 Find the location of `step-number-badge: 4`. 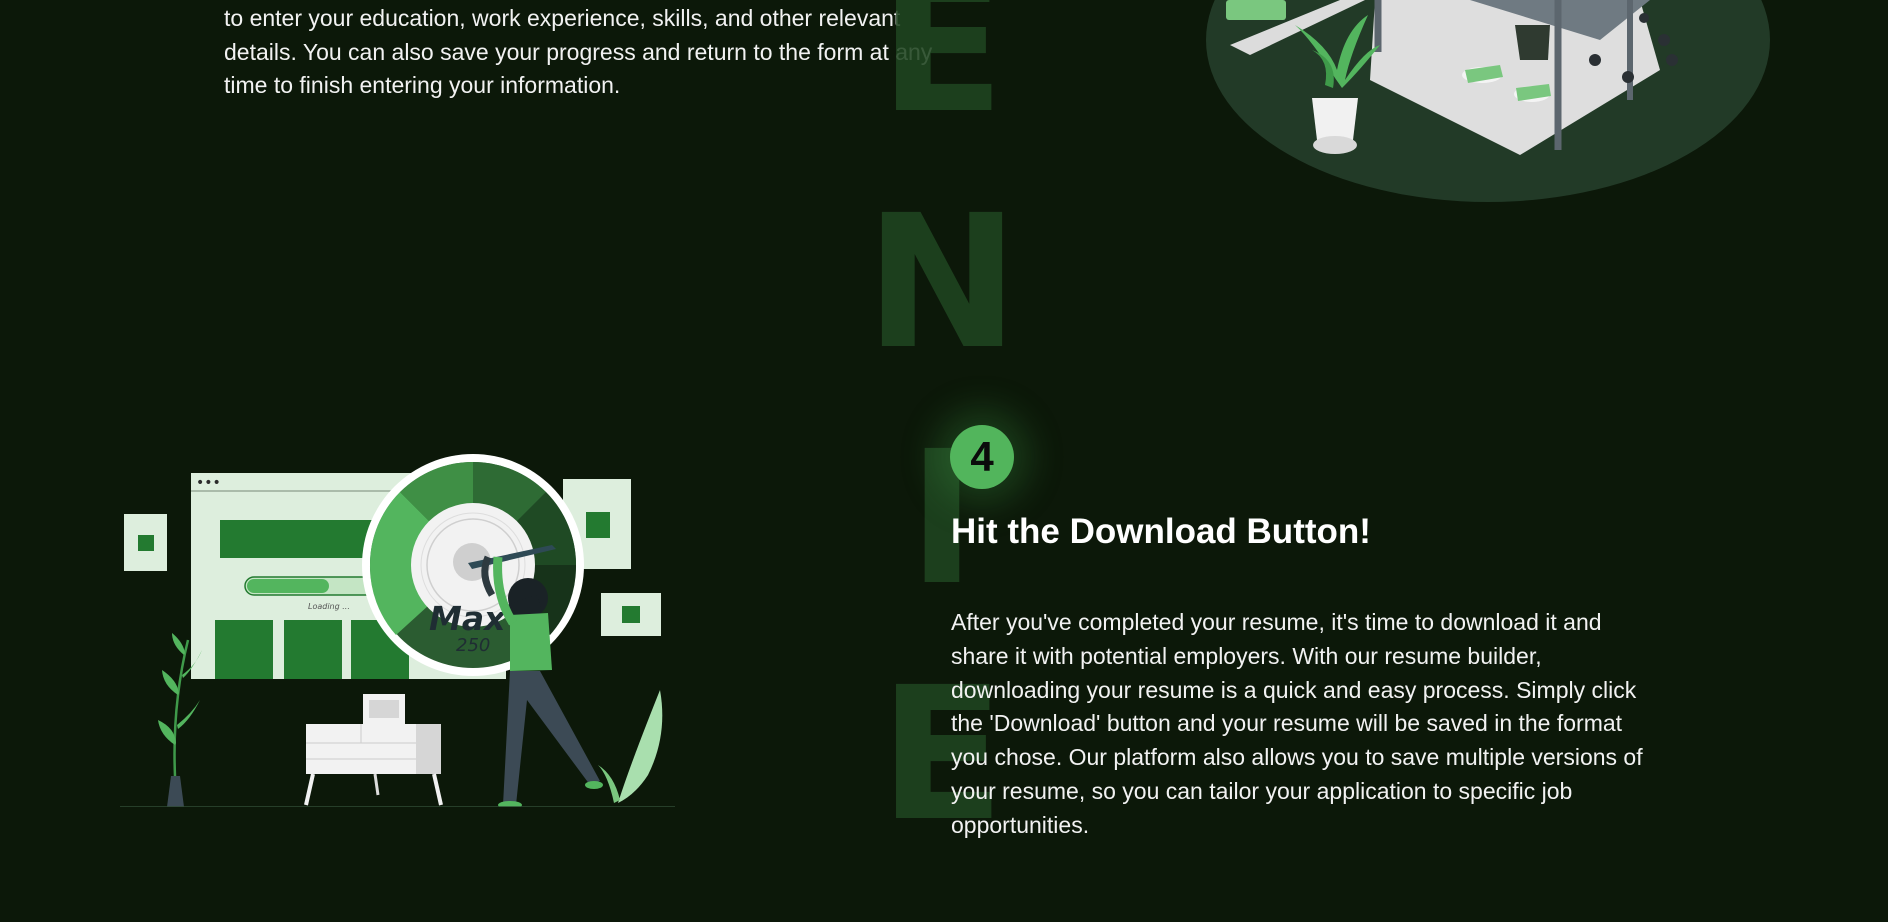

step-number-badge: 4 is located at coordinates (982, 457).